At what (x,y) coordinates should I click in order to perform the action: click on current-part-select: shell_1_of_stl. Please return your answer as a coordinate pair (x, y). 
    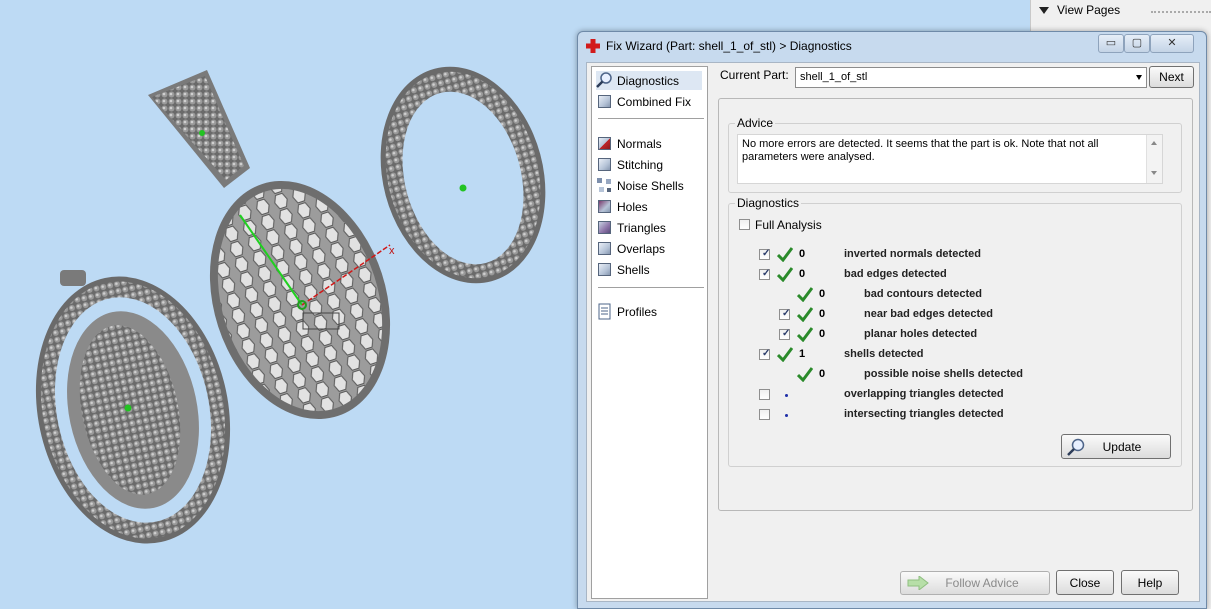
    Looking at the image, I should click on (971, 77).